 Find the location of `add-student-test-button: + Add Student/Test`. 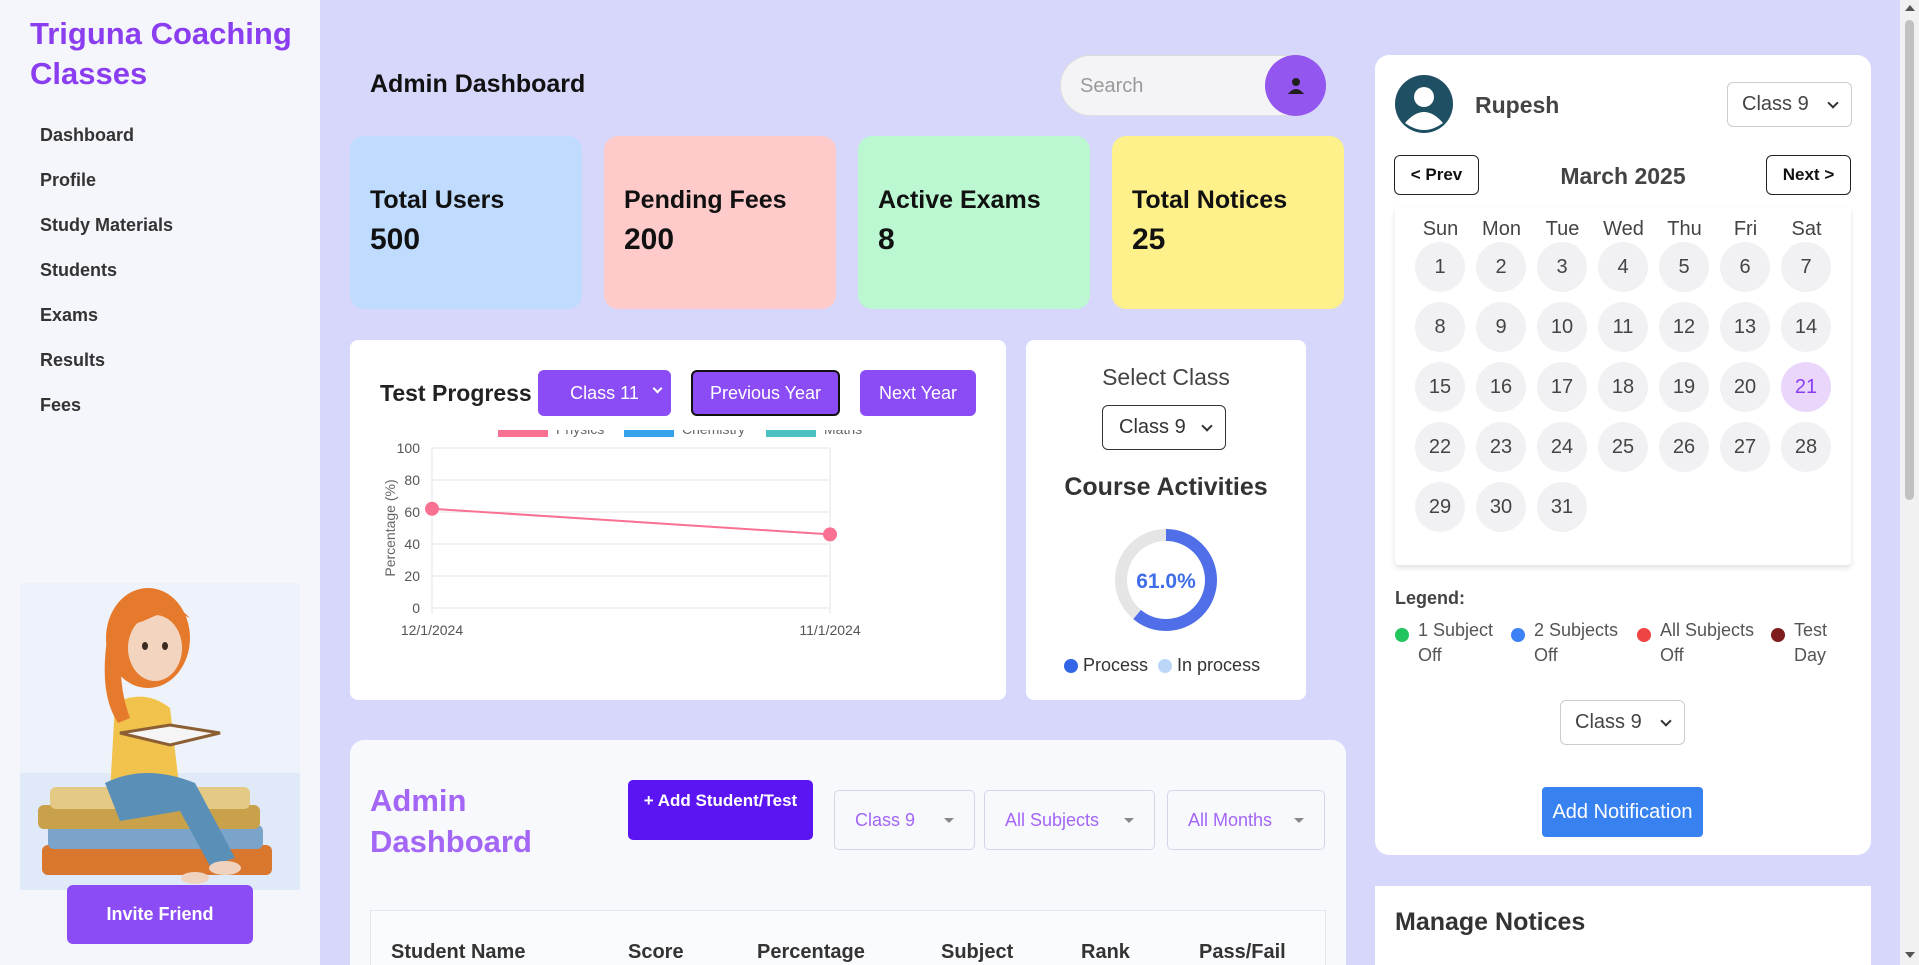

add-student-test-button: + Add Student/Test is located at coordinates (720, 810).